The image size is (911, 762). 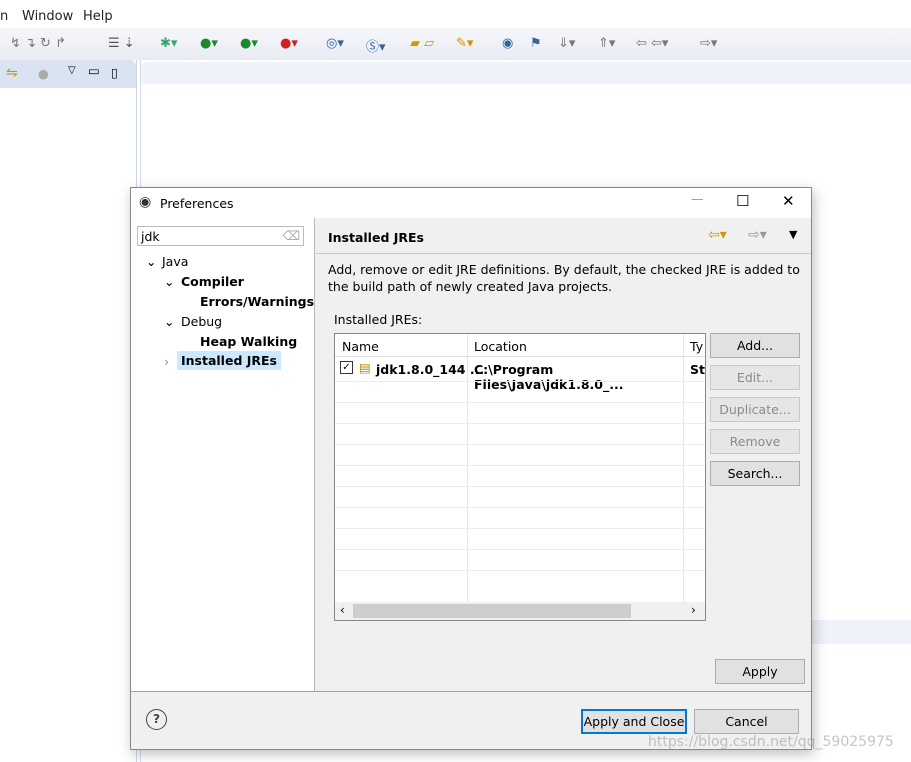 What do you see at coordinates (788, 201) in the screenshot?
I see `close-button: ✕` at bounding box center [788, 201].